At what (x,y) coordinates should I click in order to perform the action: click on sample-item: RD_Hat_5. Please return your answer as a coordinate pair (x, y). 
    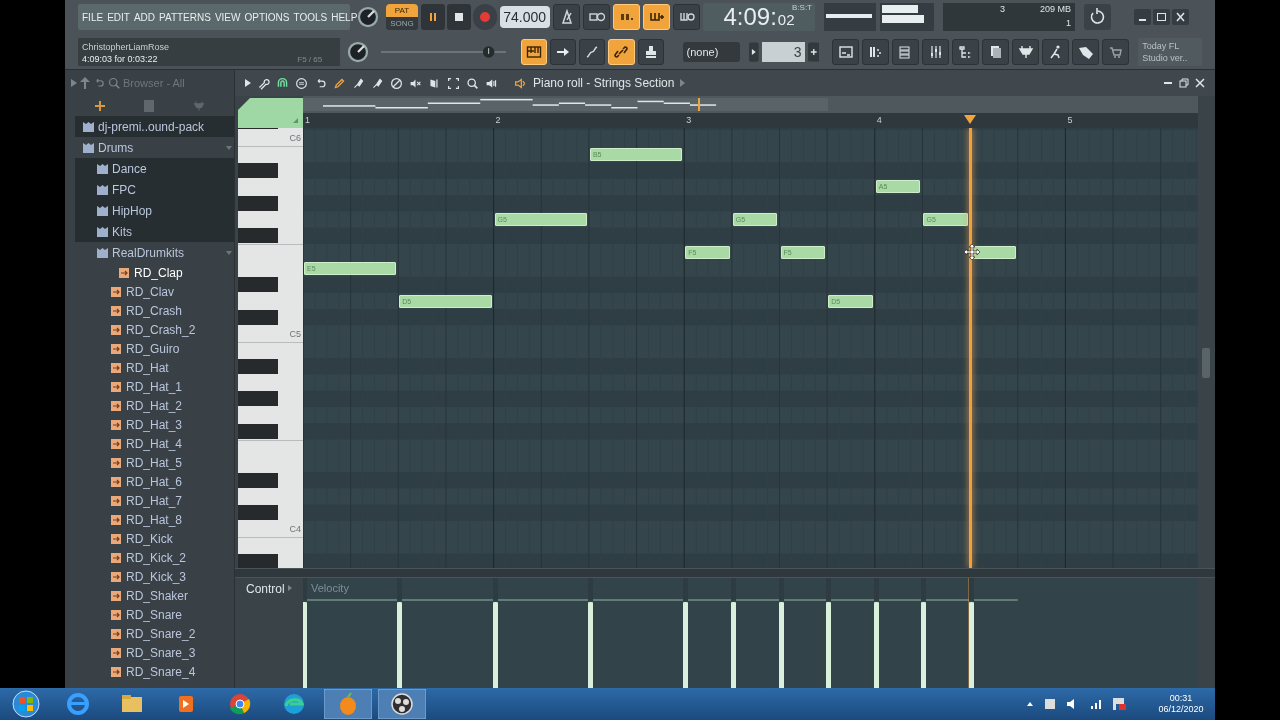
    Looking at the image, I should click on (154, 462).